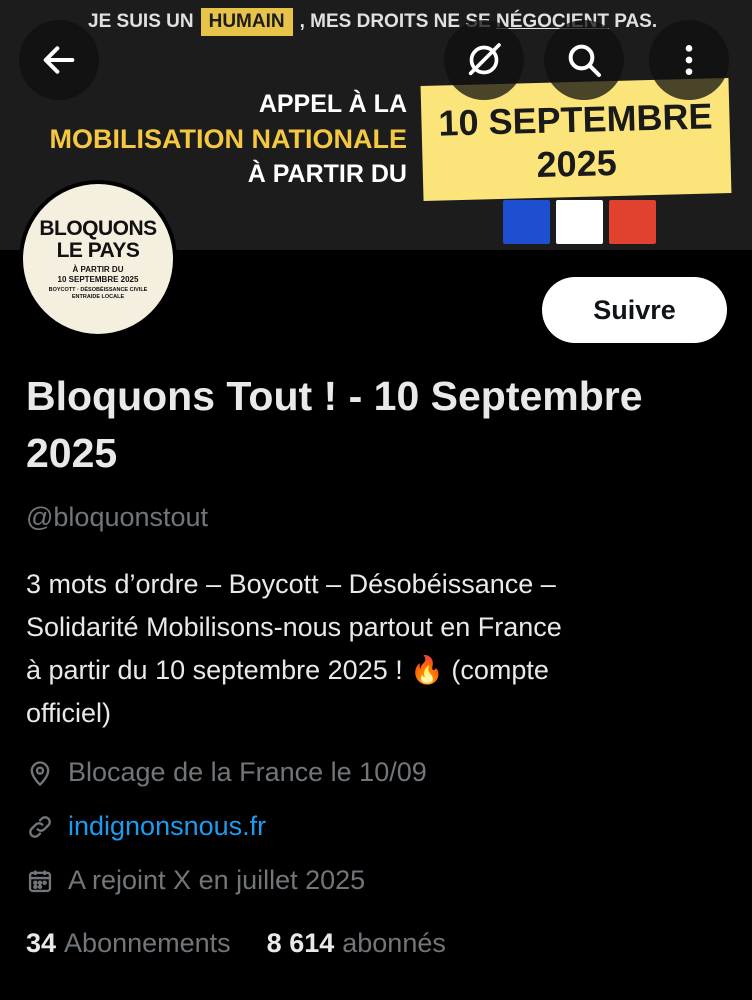 This screenshot has width=752, height=1000. What do you see at coordinates (632, 222) in the screenshot?
I see `flag-red` at bounding box center [632, 222].